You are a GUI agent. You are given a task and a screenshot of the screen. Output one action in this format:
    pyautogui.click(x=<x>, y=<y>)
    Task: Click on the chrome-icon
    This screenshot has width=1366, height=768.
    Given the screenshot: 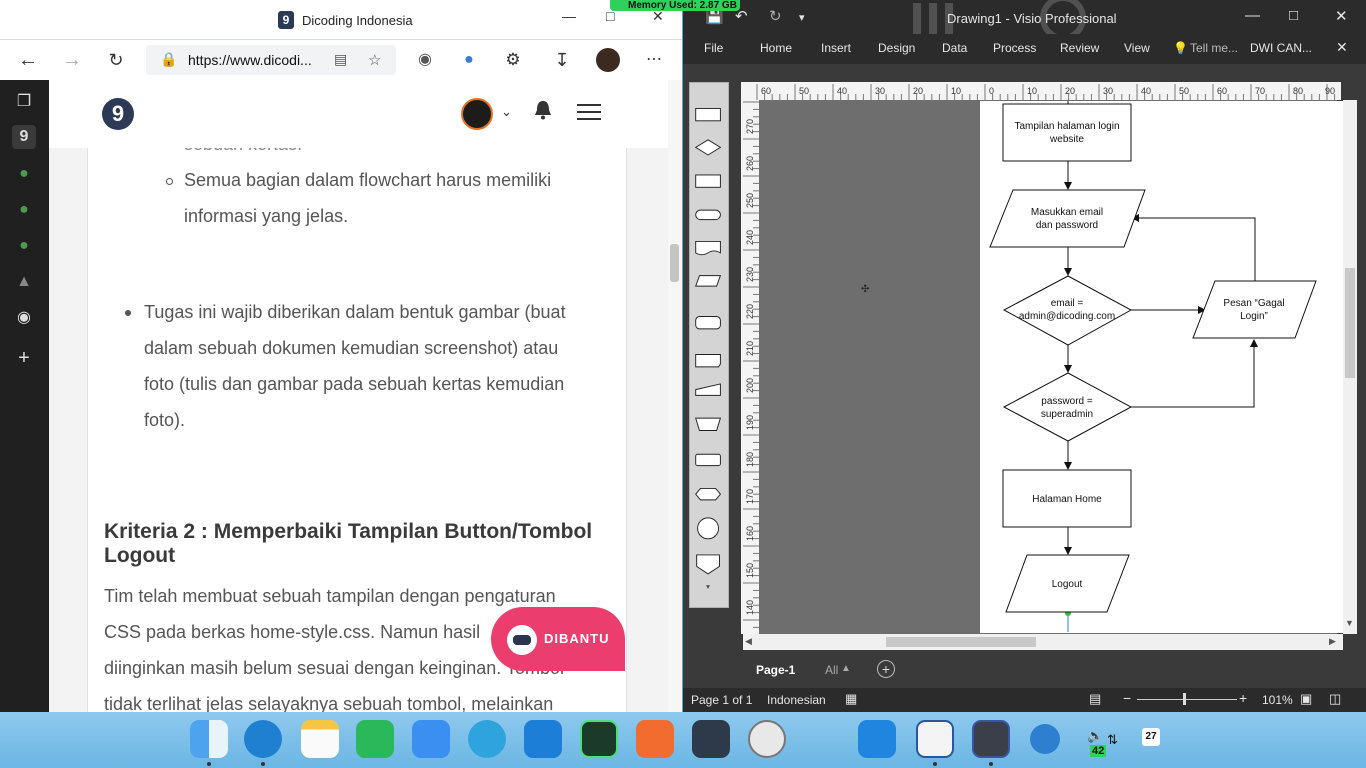 What is the action you would take?
    pyautogui.click(x=1045, y=739)
    